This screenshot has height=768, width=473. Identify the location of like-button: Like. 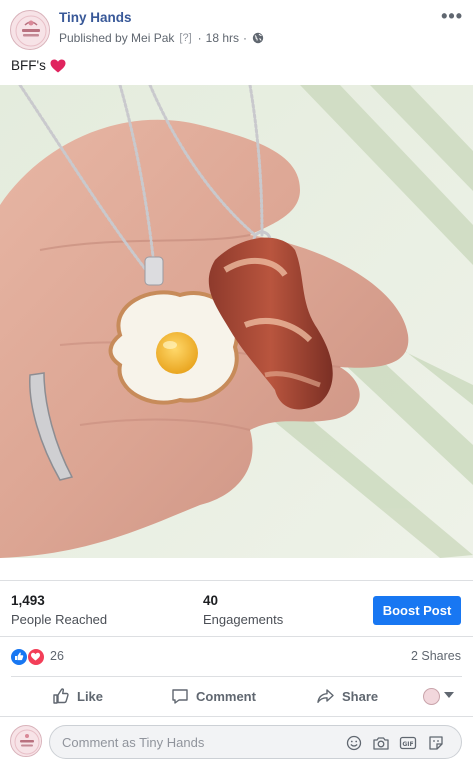
(77, 696).